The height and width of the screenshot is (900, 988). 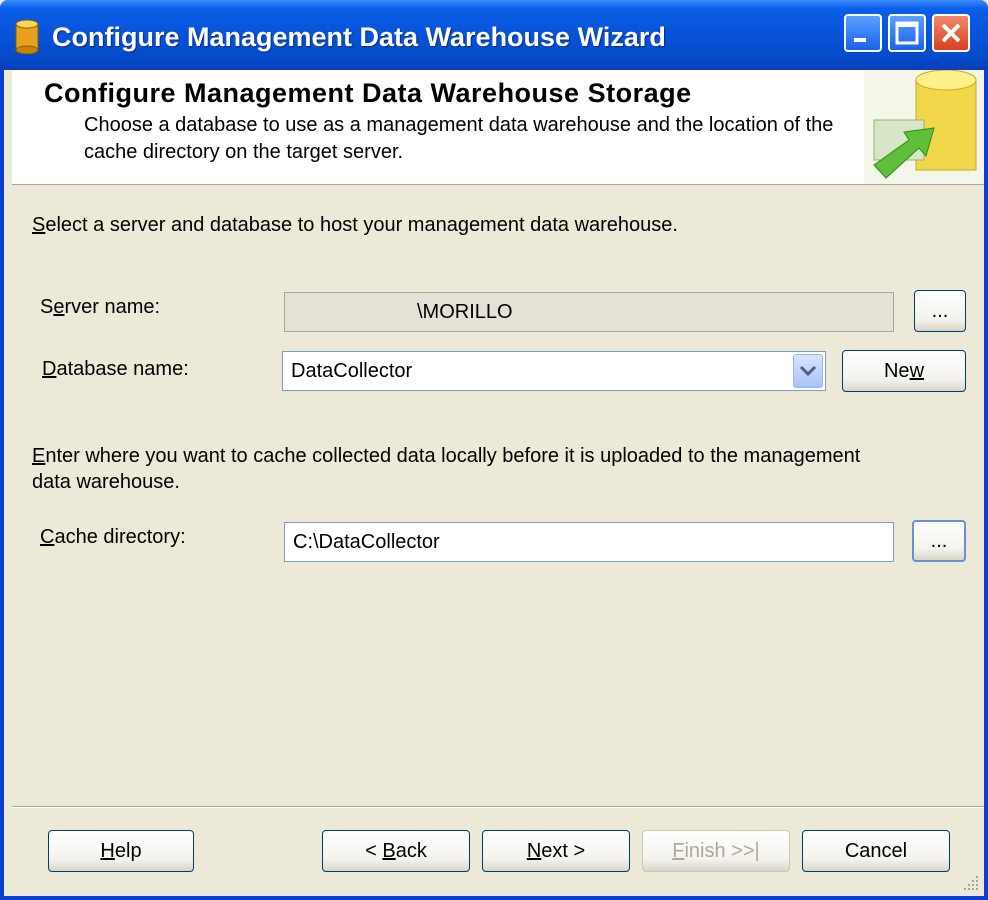 I want to click on dropdown-button, so click(x=808, y=371).